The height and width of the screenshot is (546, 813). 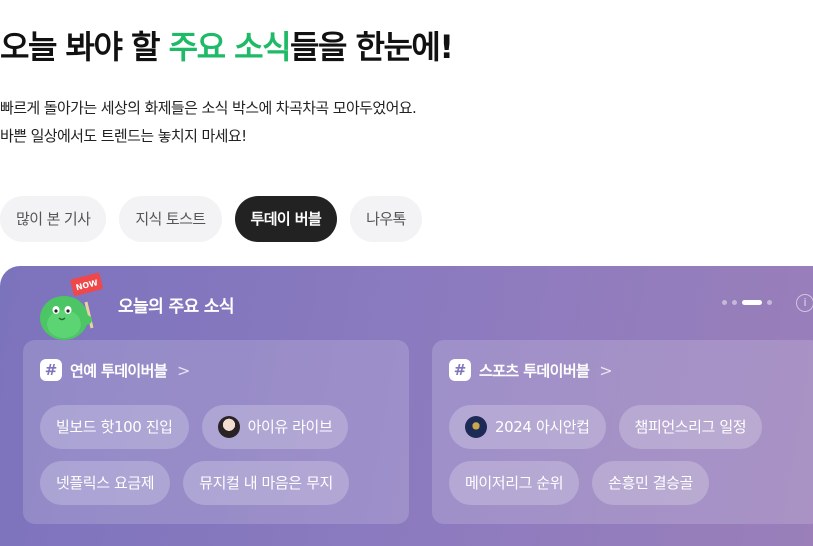 I want to click on chip-label: 손흥민 결승골, so click(x=650, y=483).